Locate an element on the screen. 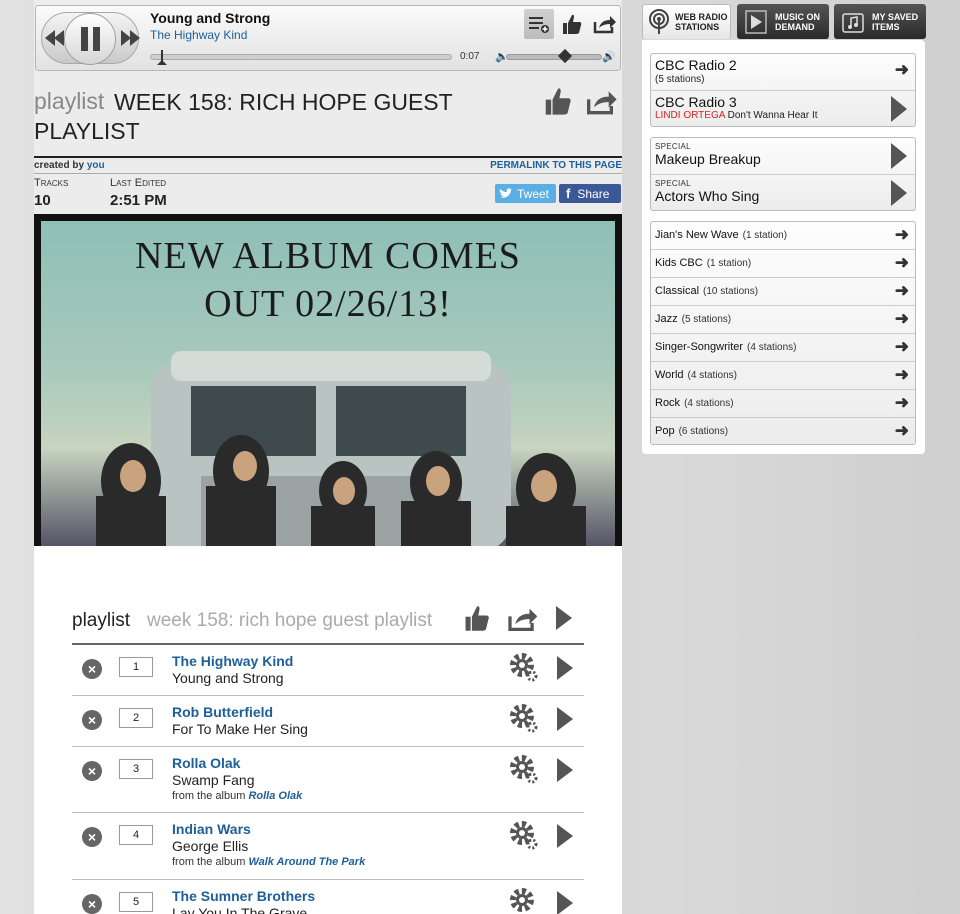 Image resolution: width=960 pixels, height=914 pixels. album-link: Rolla Olak is located at coordinates (275, 796).